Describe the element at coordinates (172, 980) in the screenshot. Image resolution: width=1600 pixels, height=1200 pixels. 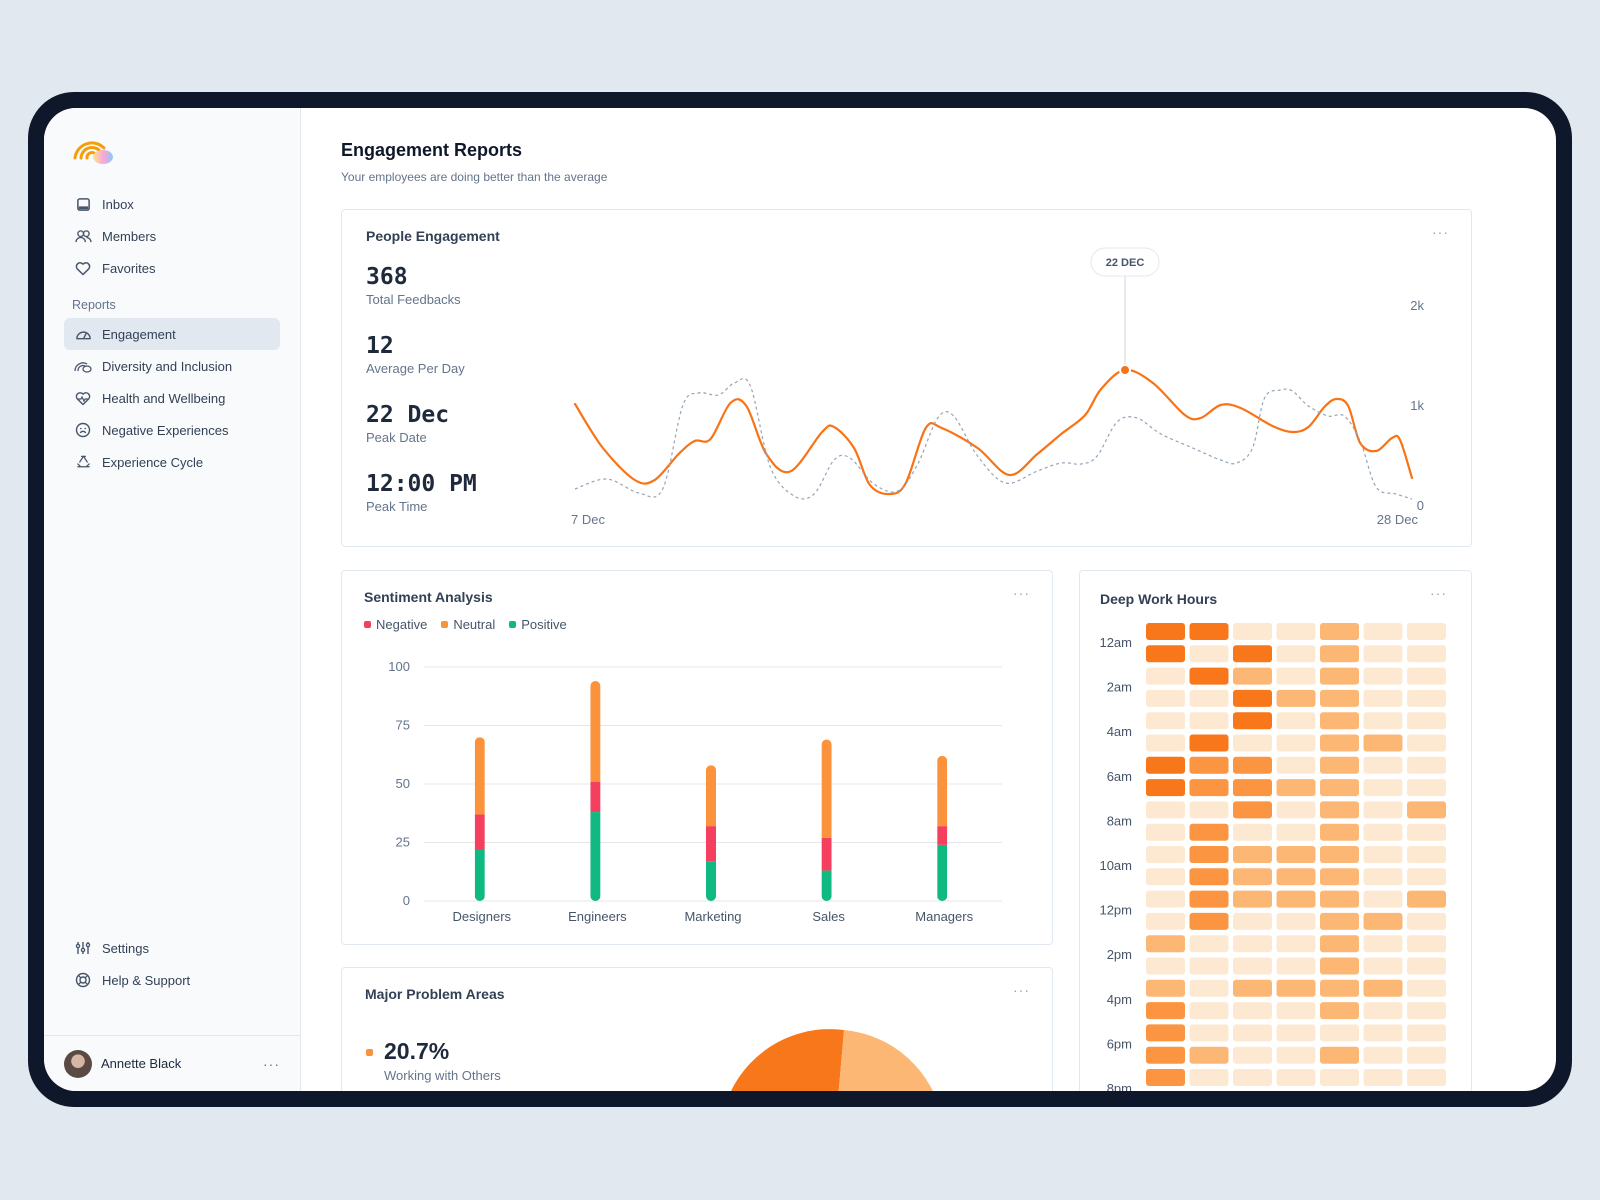
I see `sidebar-item-help: Help & Support` at that location.